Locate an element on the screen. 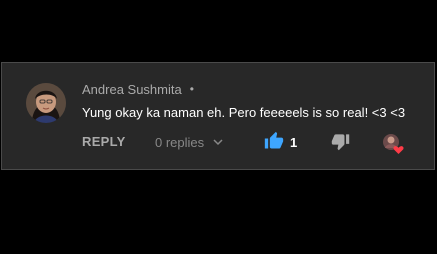  dislike-button is located at coordinates (341, 143).